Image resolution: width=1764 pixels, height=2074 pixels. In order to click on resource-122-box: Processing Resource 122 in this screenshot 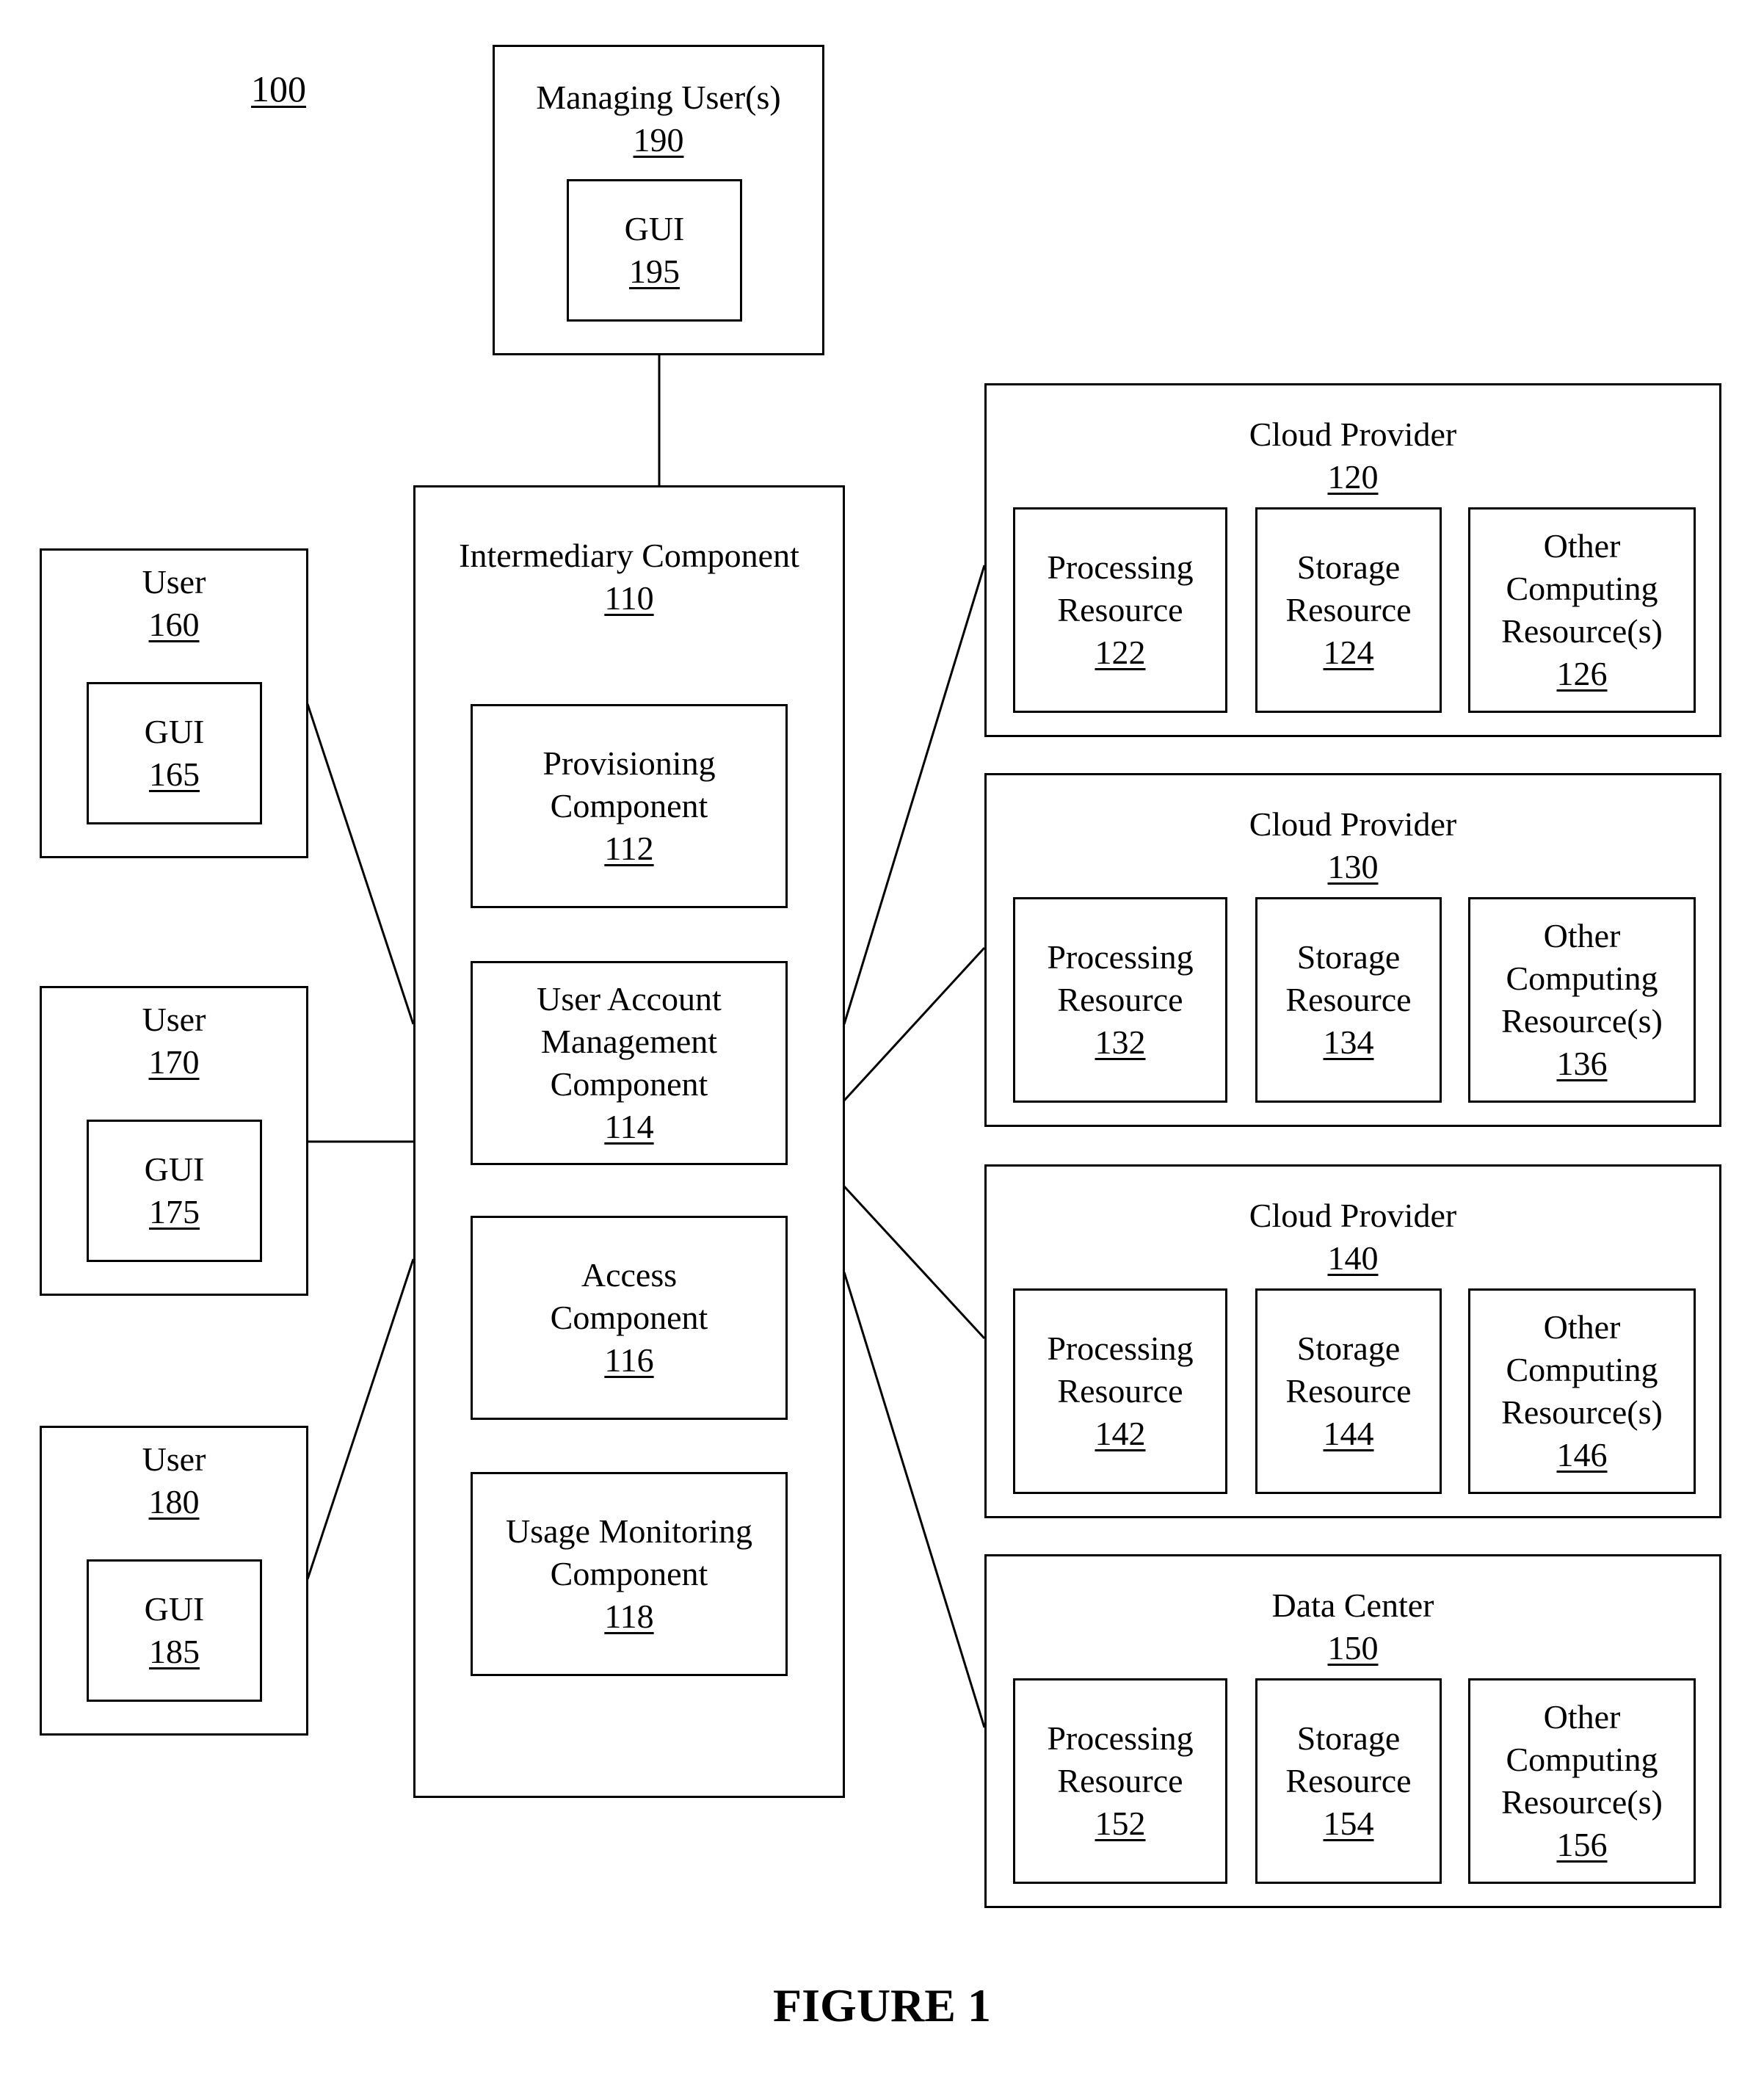, I will do `click(1120, 610)`.